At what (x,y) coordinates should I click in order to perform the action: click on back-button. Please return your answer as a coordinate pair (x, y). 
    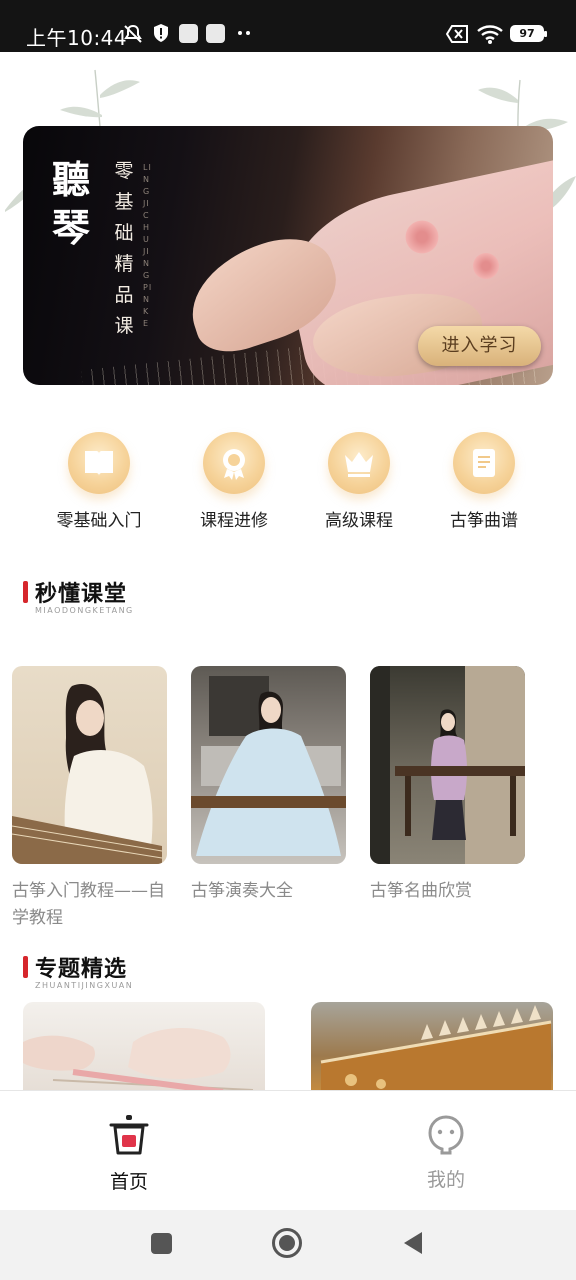
    Looking at the image, I should click on (413, 1243).